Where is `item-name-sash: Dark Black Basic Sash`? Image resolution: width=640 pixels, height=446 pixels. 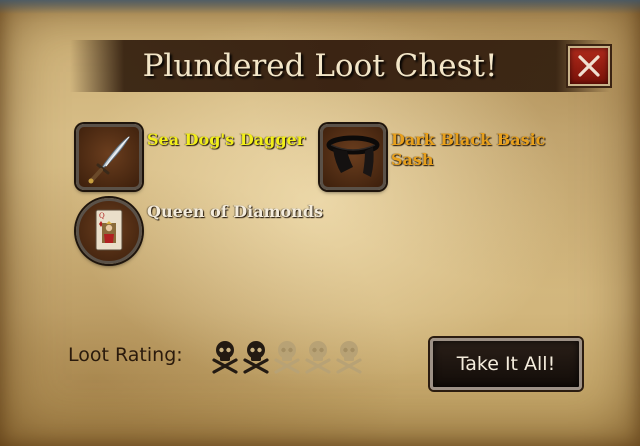 item-name-sash: Dark Black Basic Sash is located at coordinates (468, 150).